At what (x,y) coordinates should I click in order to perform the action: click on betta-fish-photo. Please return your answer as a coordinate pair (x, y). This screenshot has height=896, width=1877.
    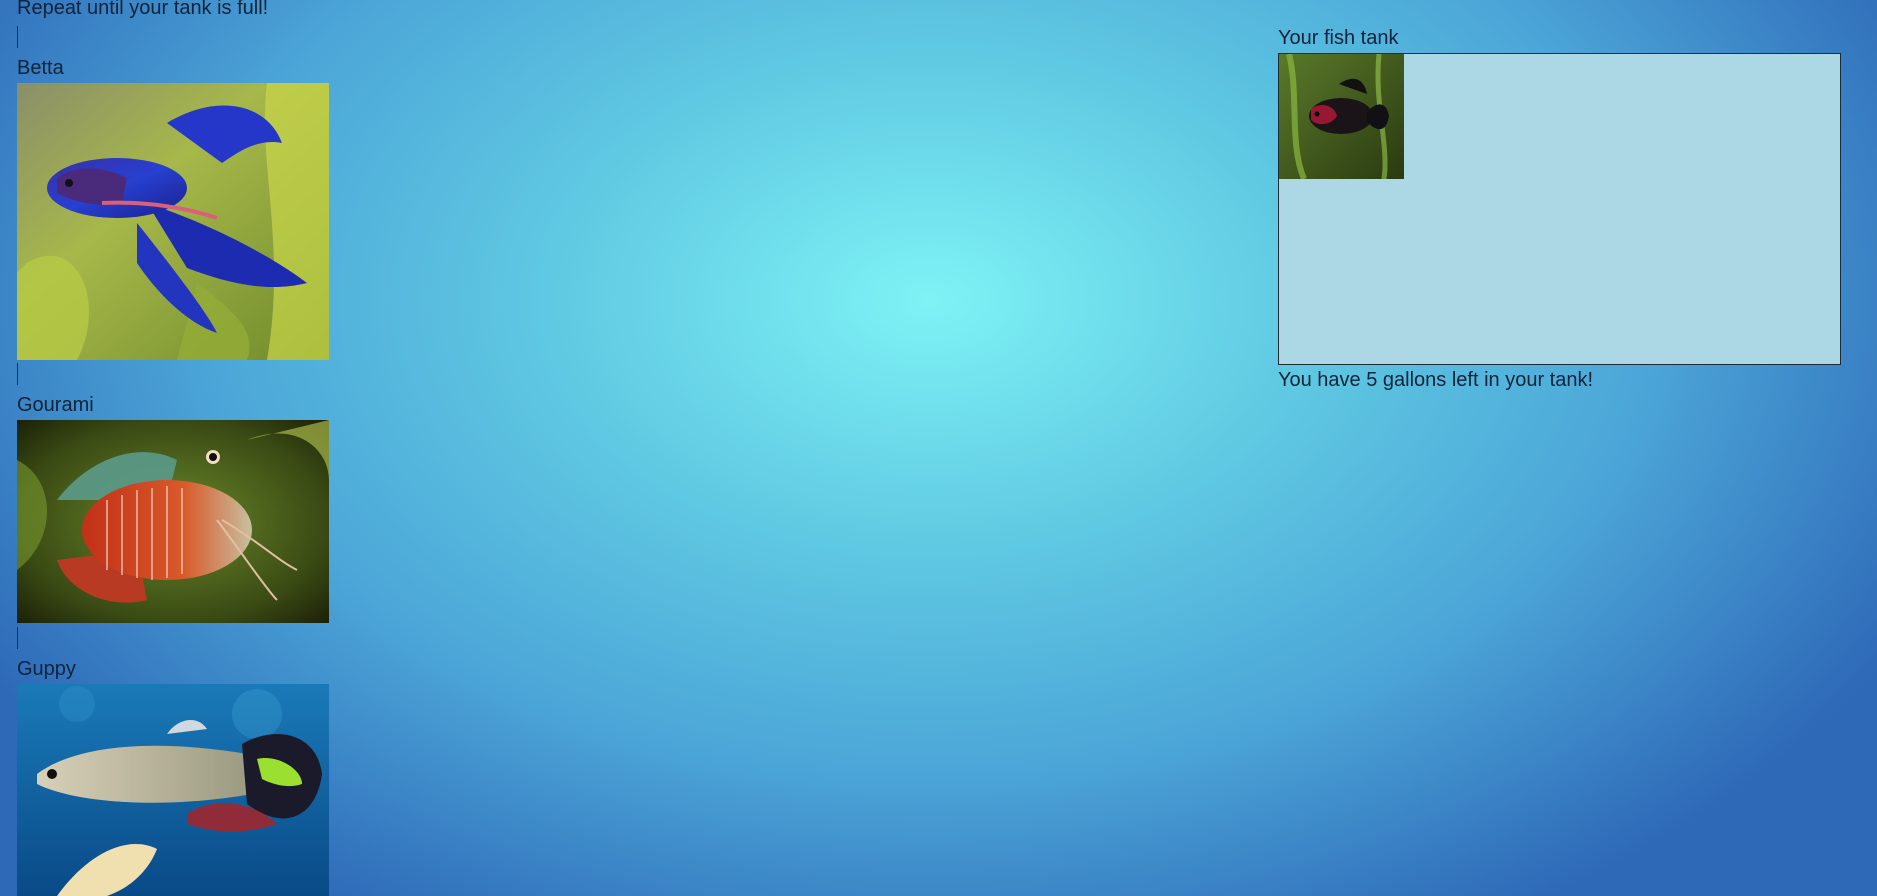
    Looking at the image, I should click on (173, 221).